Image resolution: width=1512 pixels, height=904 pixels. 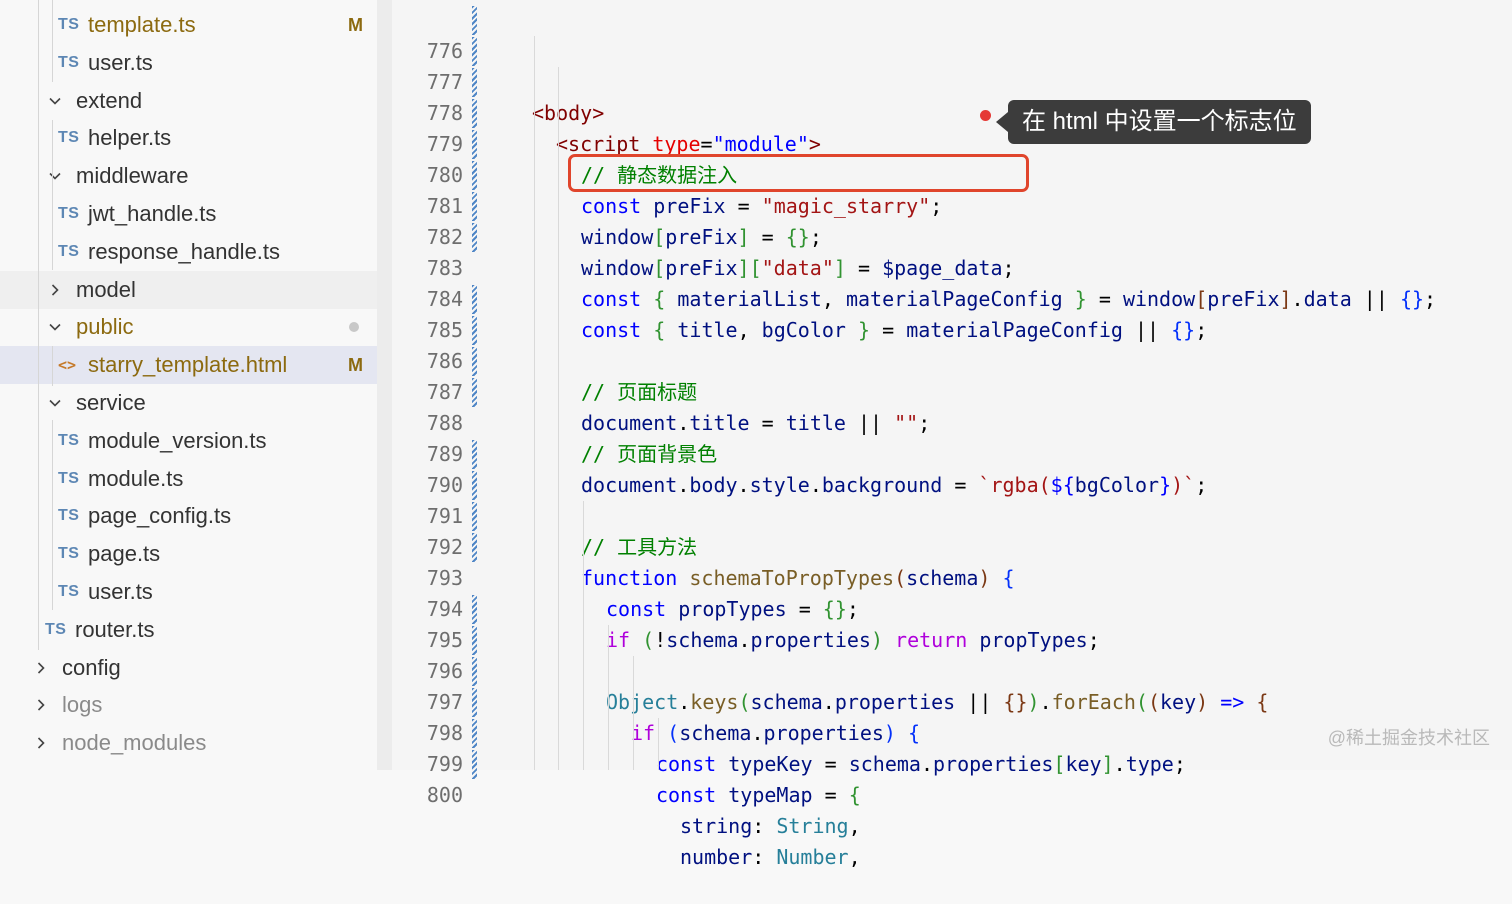 I want to click on code-line: 777 <script type="module">, so click(x=952, y=96).